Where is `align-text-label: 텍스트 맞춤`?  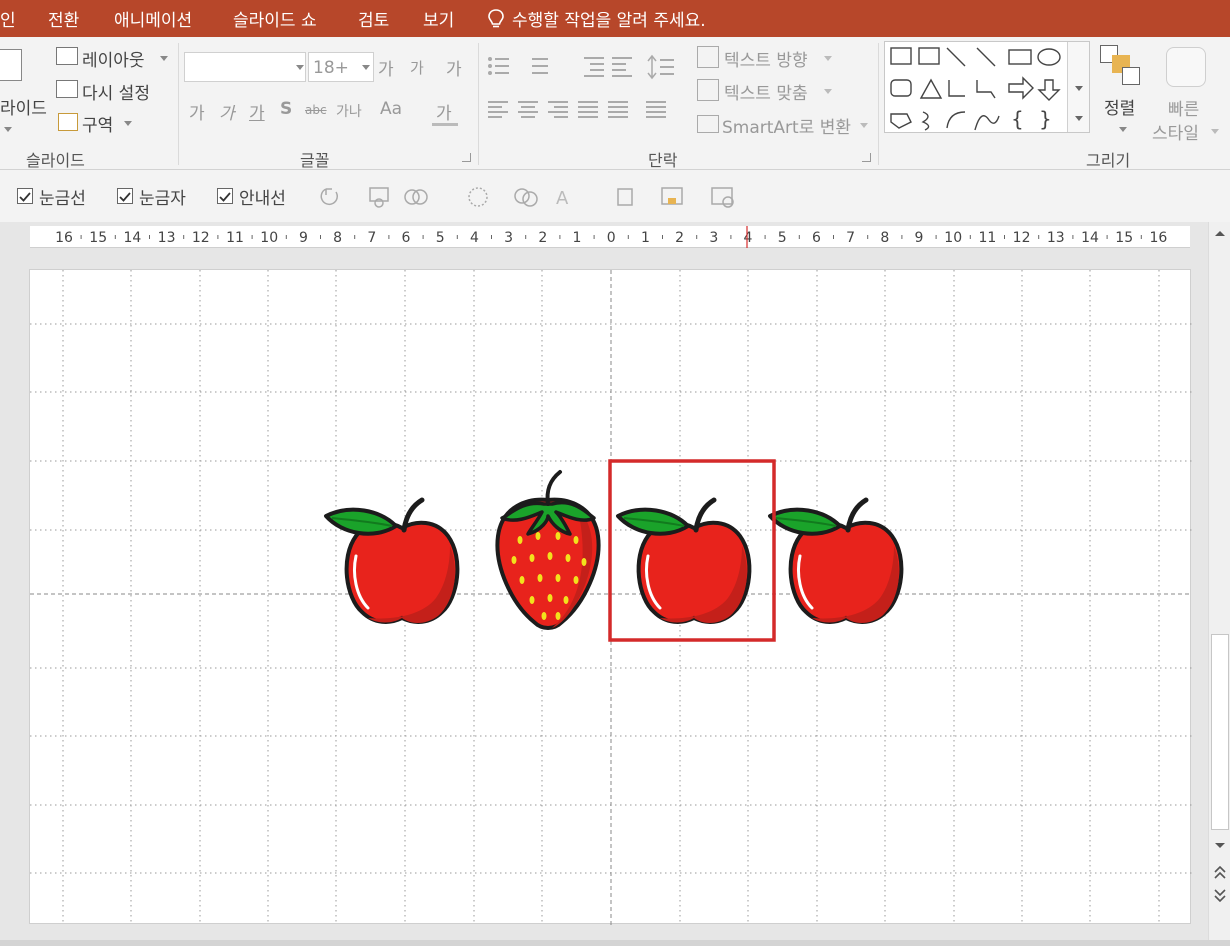 align-text-label: 텍스트 맞춤 is located at coordinates (766, 94).